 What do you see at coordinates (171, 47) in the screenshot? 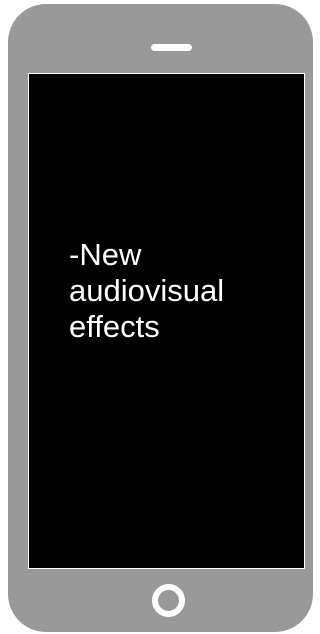
I see `speaker-grille-icon` at bounding box center [171, 47].